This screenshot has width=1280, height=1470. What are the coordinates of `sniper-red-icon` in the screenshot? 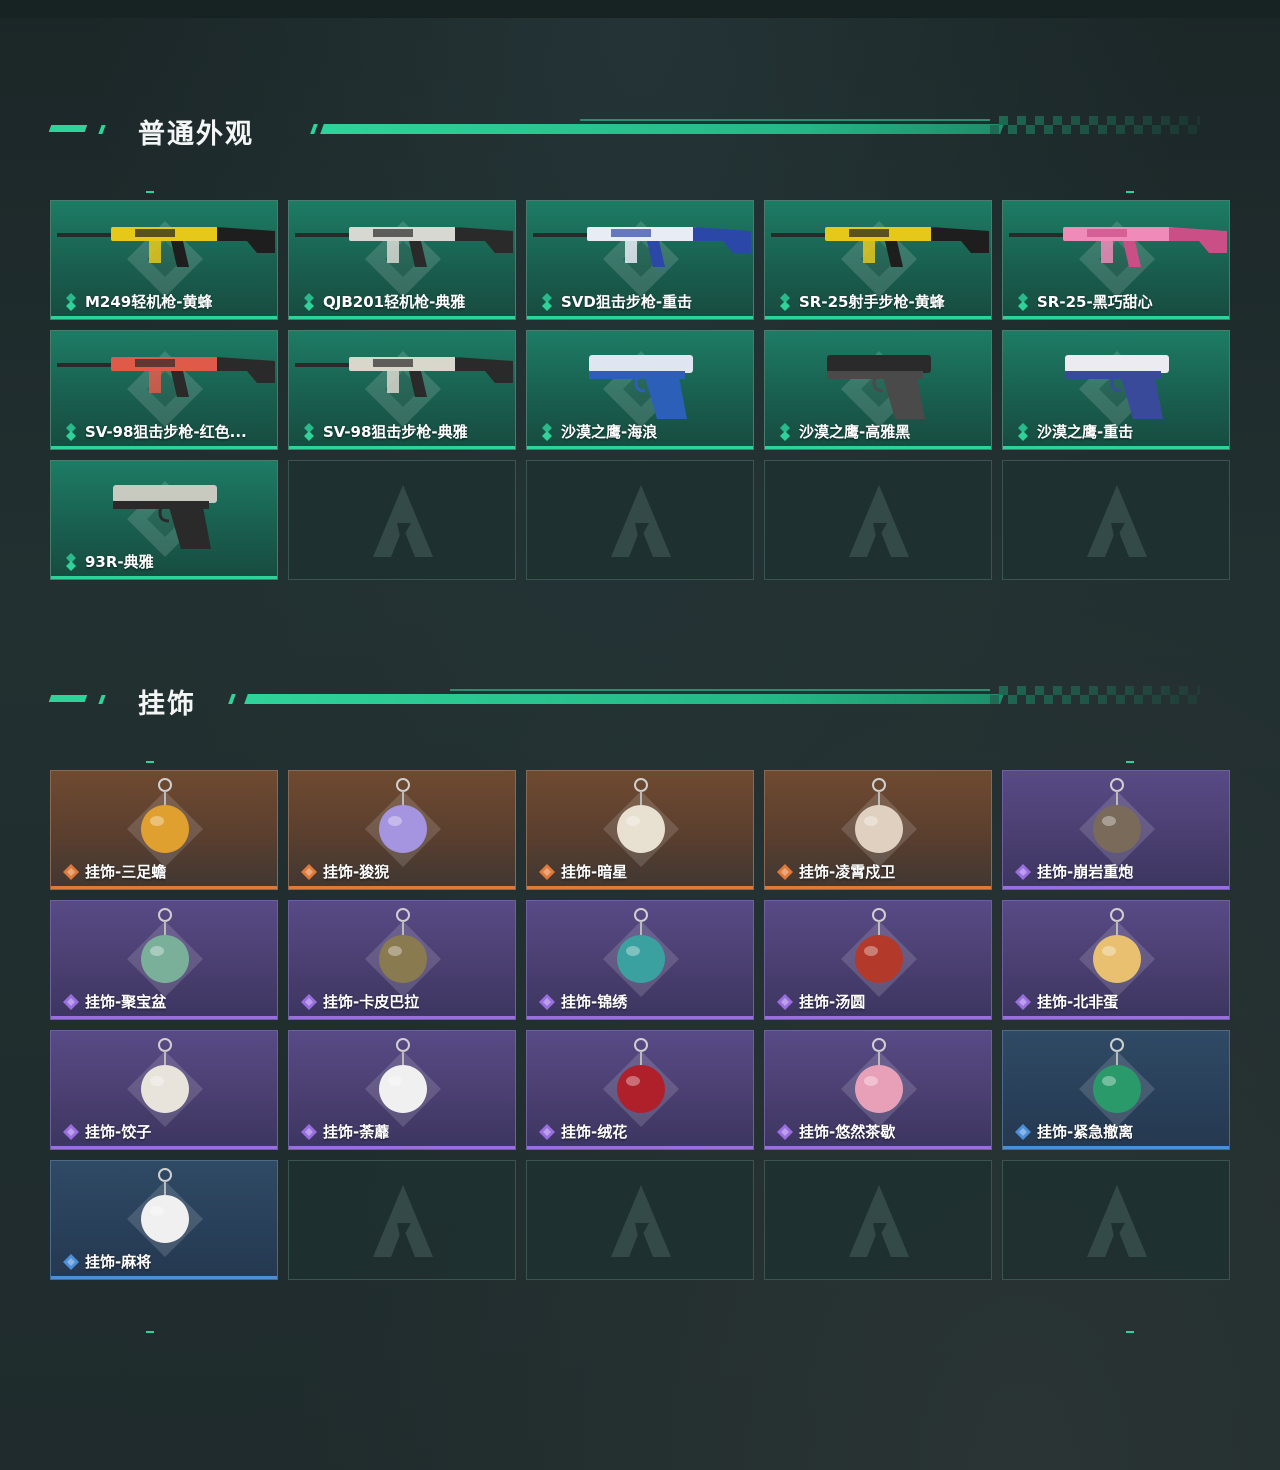 It's located at (166, 377).